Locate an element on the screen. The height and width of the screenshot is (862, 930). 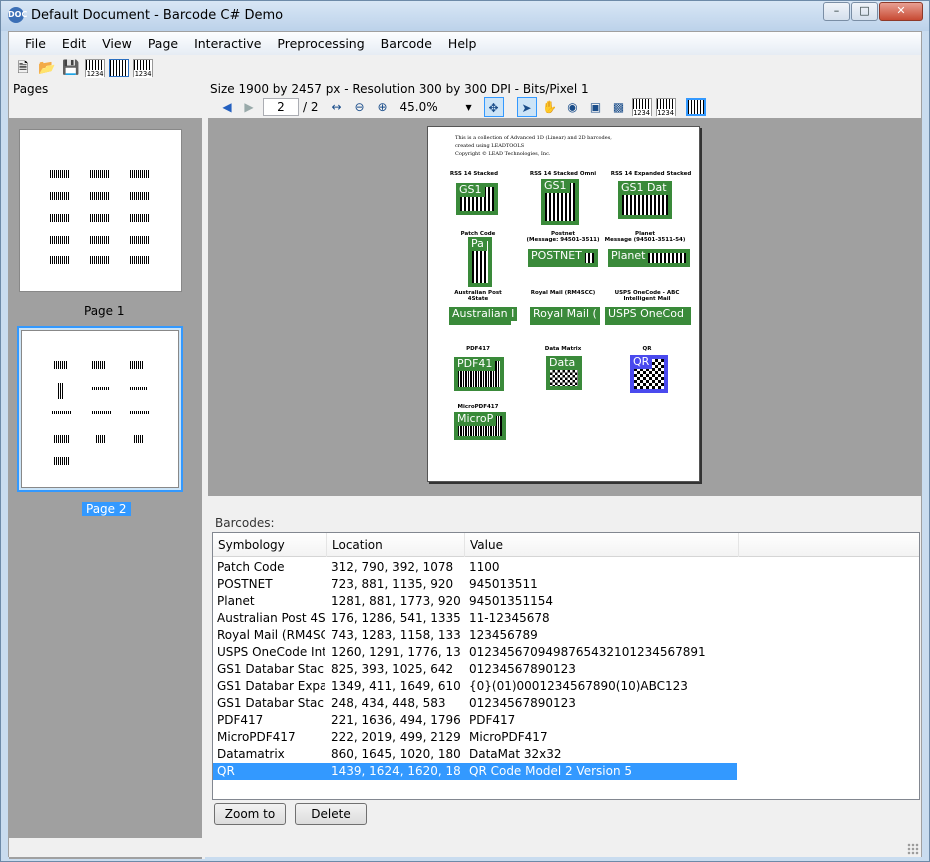
fit-page-icon: ✥ is located at coordinates (493, 107).